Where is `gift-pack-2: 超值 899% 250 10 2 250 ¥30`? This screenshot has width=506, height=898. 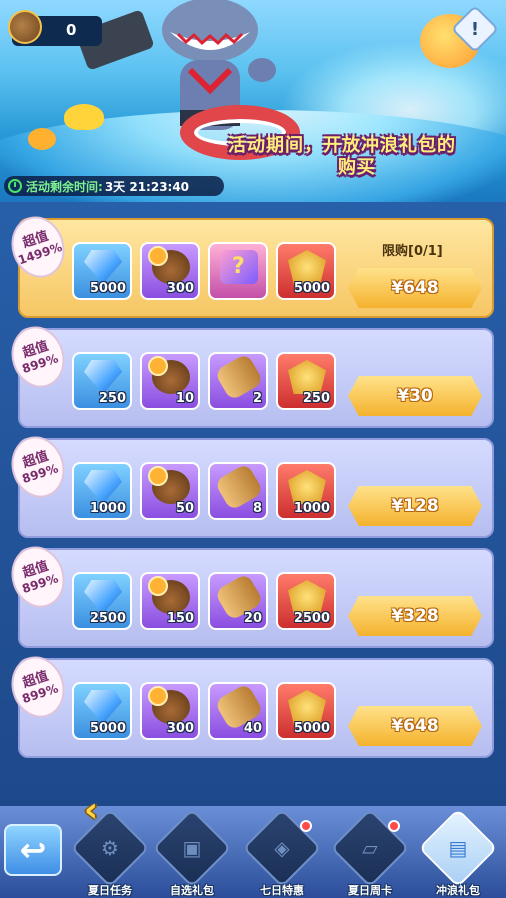 gift-pack-2: 超值 899% 250 10 2 250 ¥30 is located at coordinates (248, 373).